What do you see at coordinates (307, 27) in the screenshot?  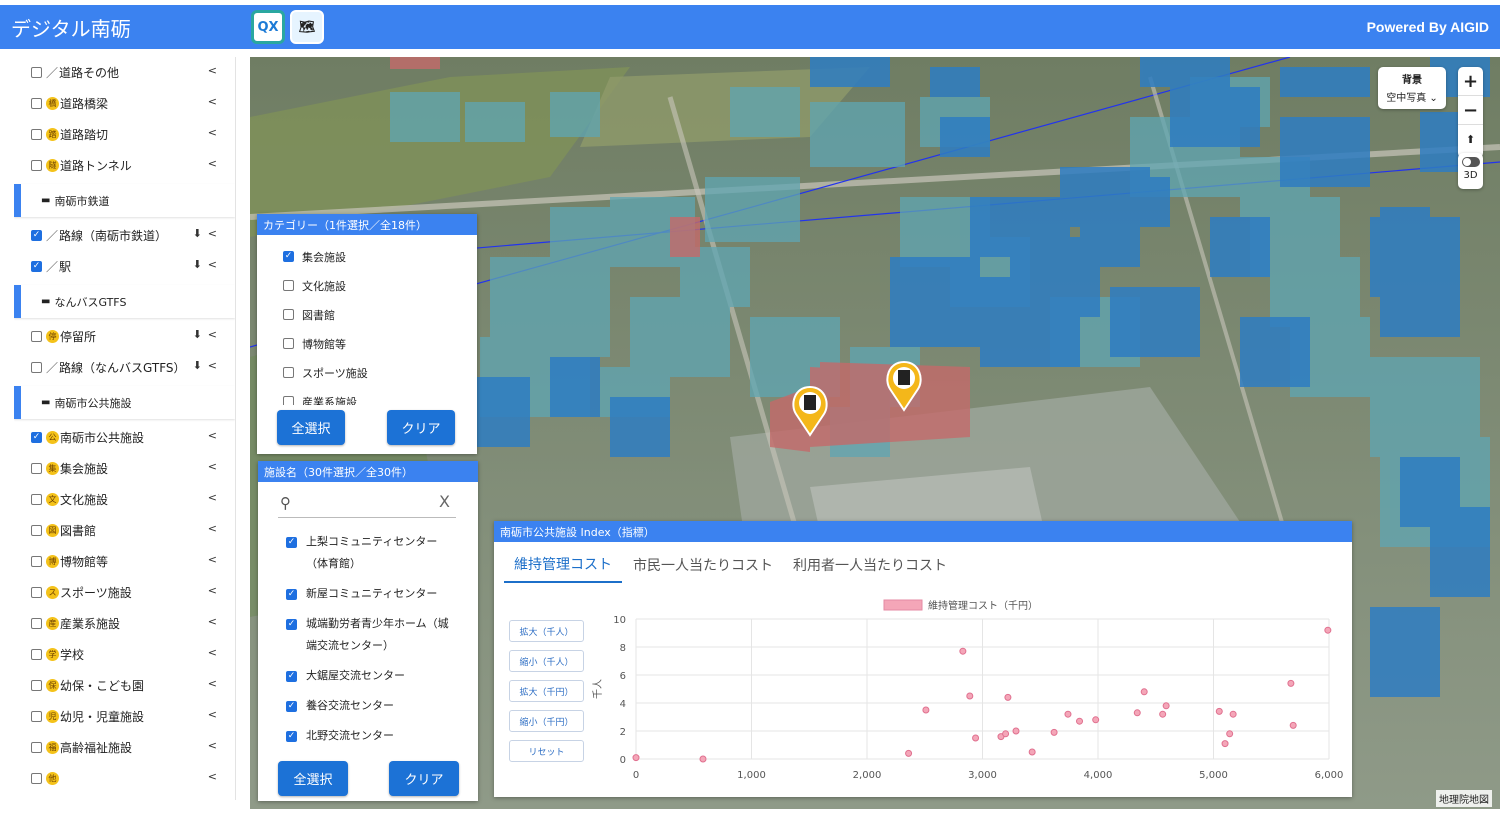 I see `map-app-icon: 🗺` at bounding box center [307, 27].